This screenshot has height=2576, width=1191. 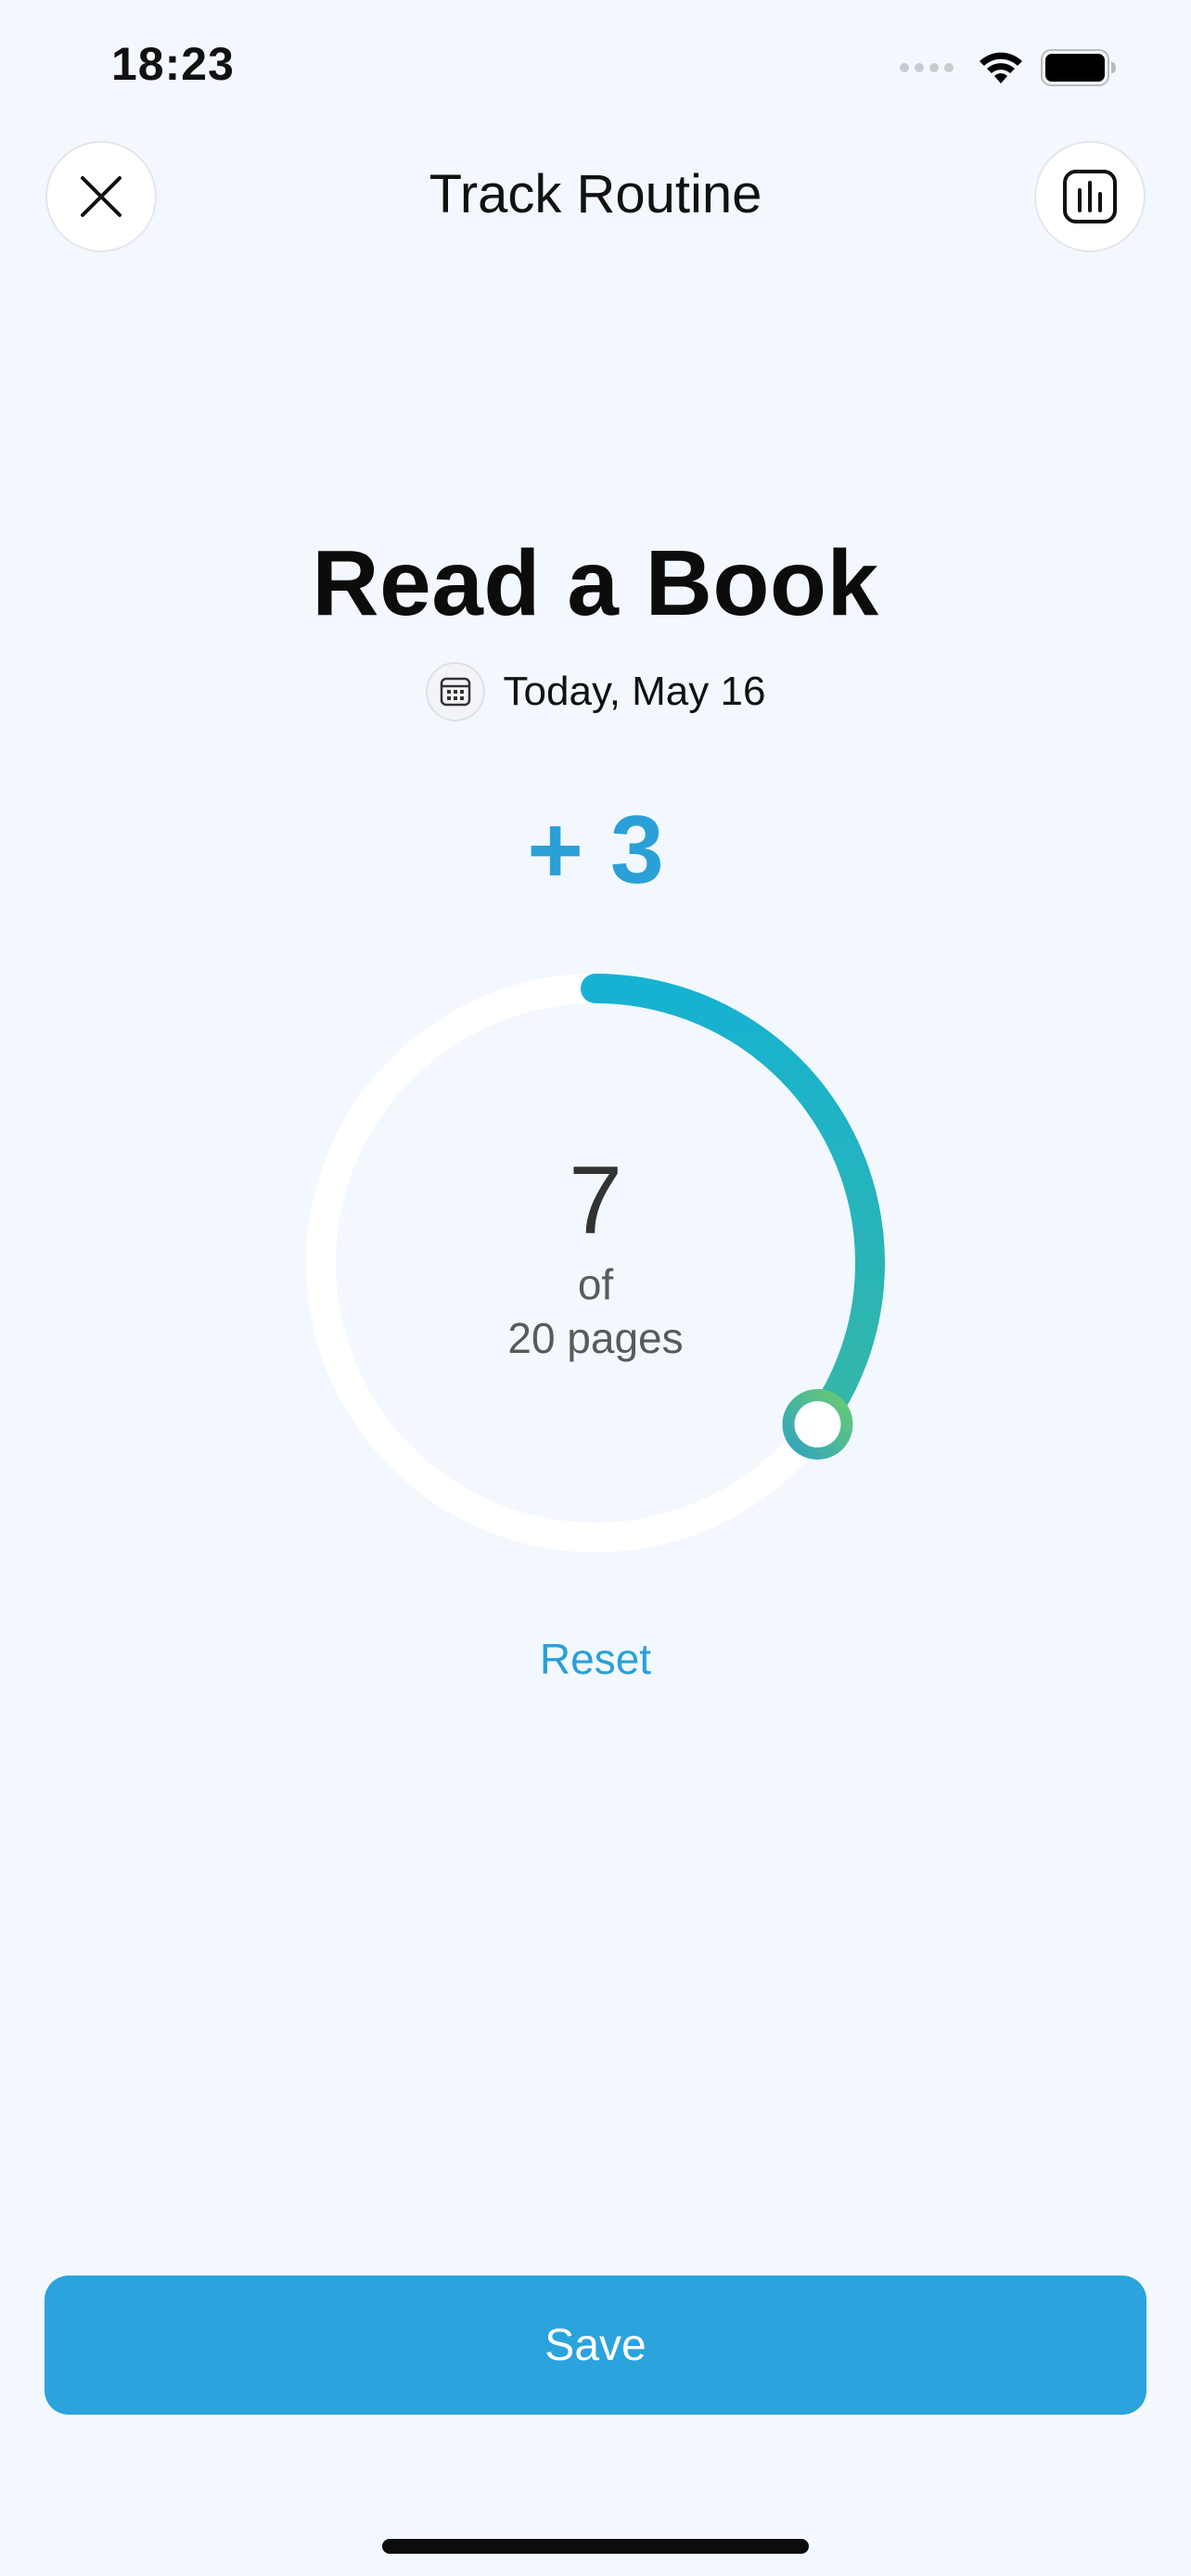 I want to click on progress-goal-label: 20 pages, so click(x=595, y=1338).